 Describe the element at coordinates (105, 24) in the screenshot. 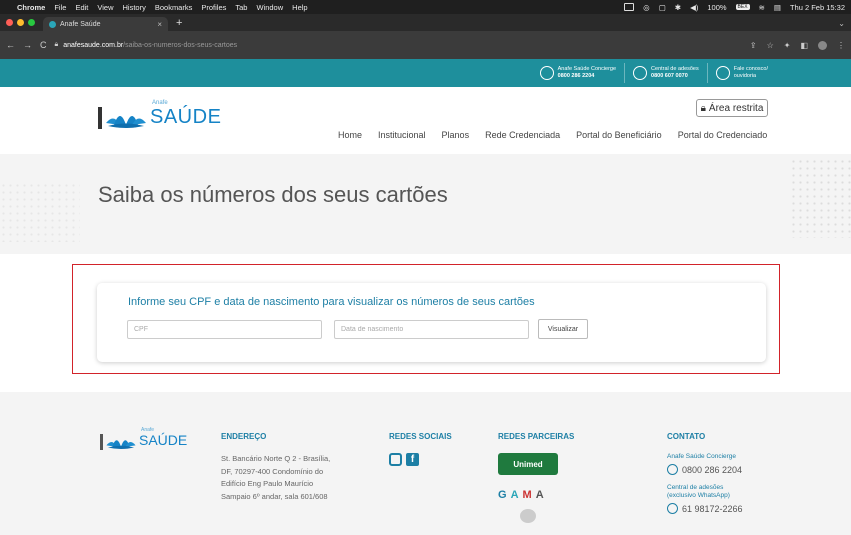

I see `browser-tab: Anafe Saúde ×` at that location.